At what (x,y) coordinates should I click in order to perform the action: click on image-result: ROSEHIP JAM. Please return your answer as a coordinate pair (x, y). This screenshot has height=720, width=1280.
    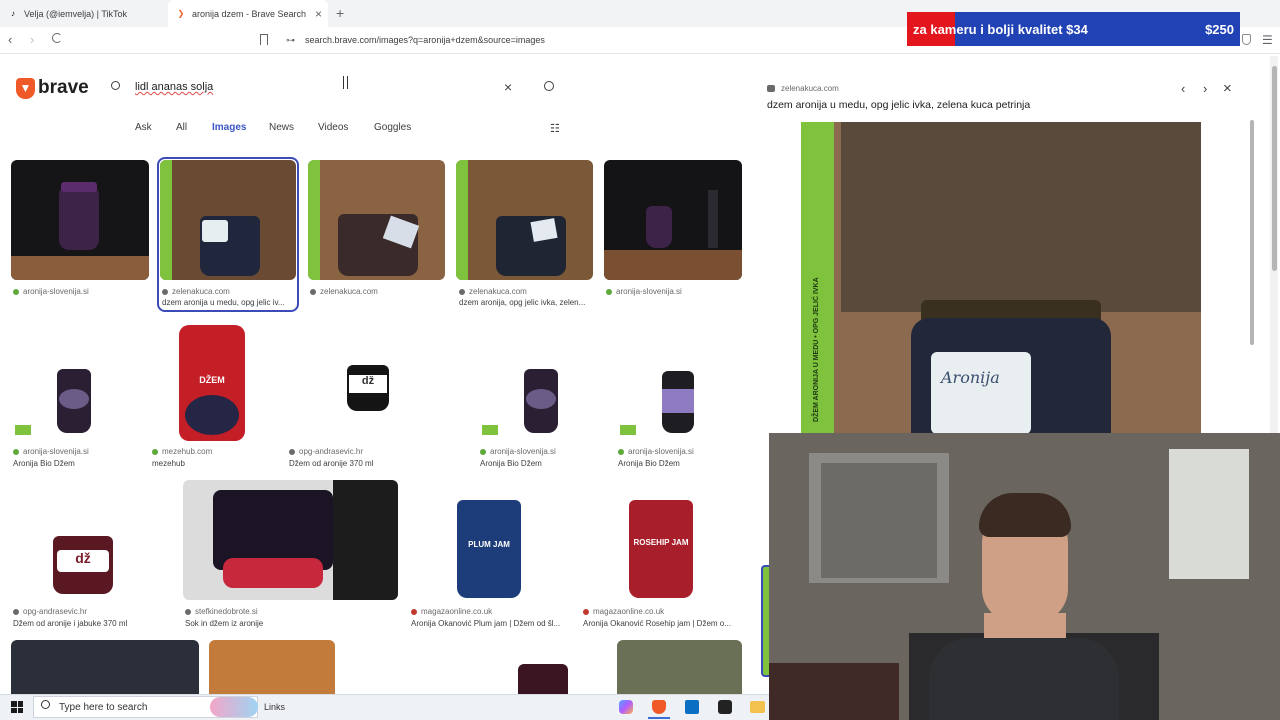
    Looking at the image, I should click on (661, 542).